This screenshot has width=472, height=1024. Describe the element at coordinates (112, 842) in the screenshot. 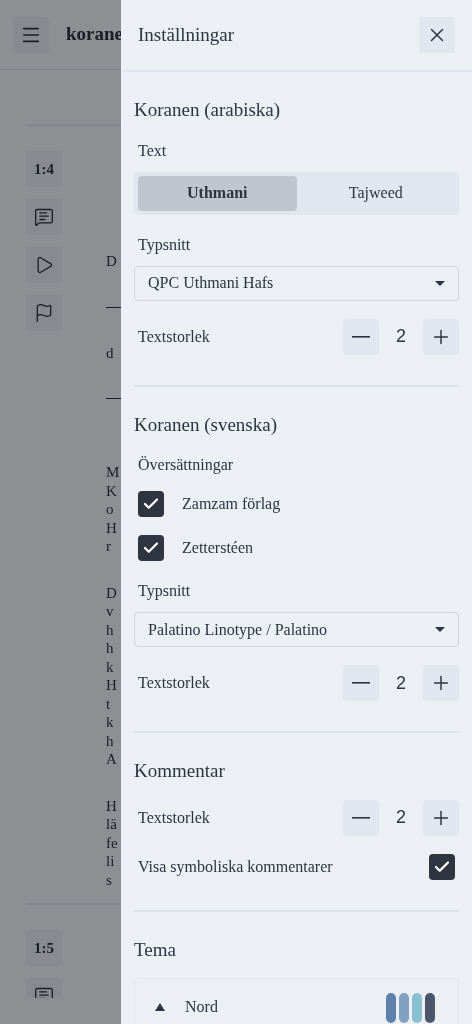

I see `paragraph: H lä fe li s` at that location.